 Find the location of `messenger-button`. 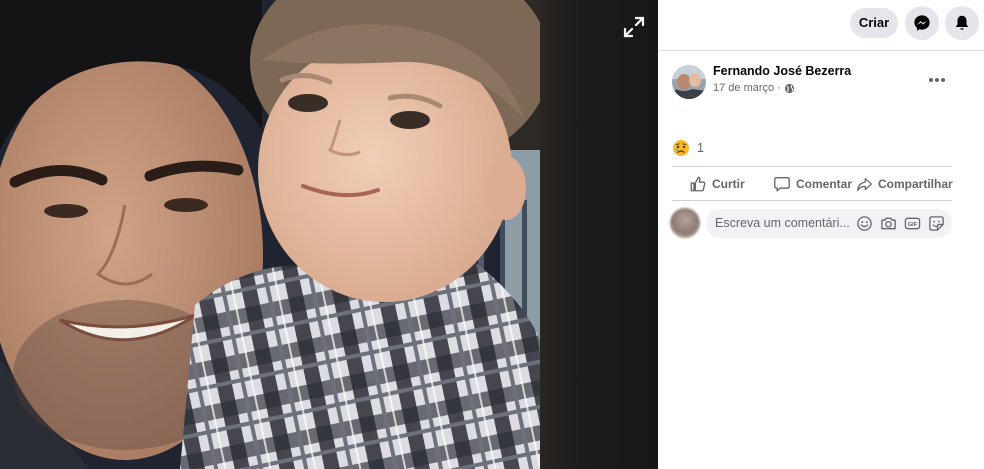

messenger-button is located at coordinates (922, 23).